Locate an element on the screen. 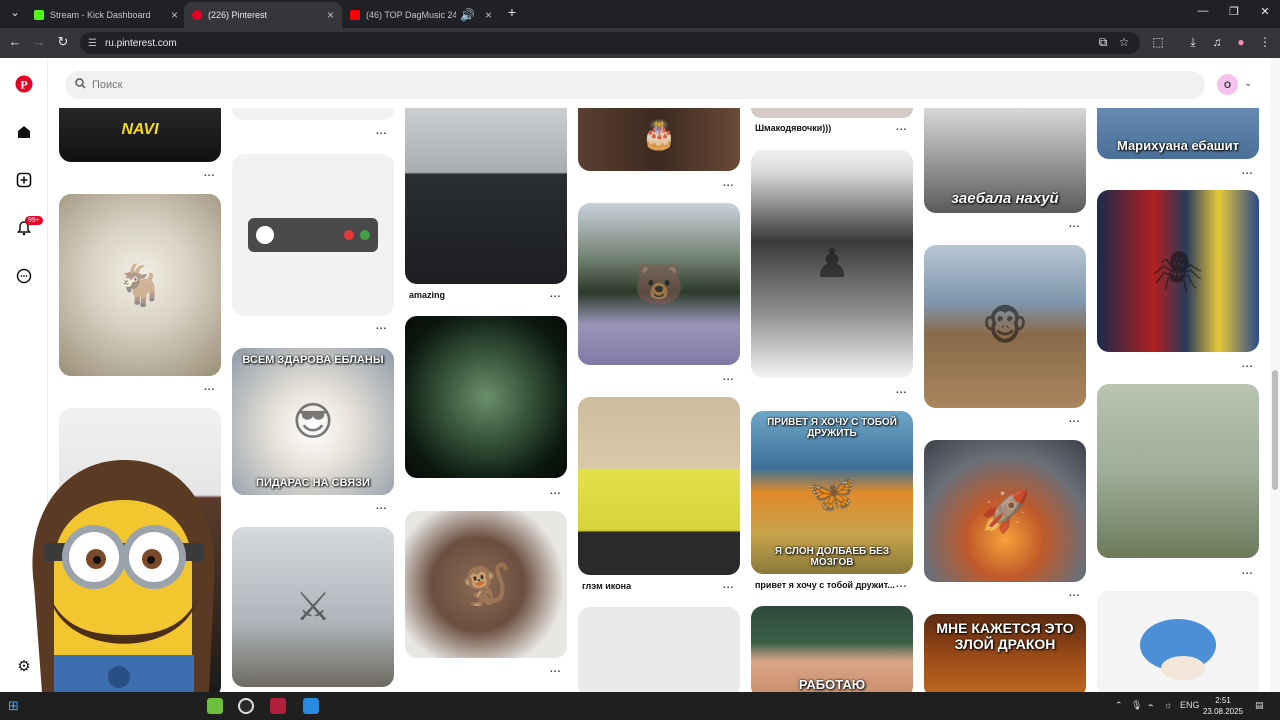 This screenshot has width=1280, height=720. tab-dagmusic: (46) TOP DagMusic 24/7 Л 🔊 × is located at coordinates (421, 15).